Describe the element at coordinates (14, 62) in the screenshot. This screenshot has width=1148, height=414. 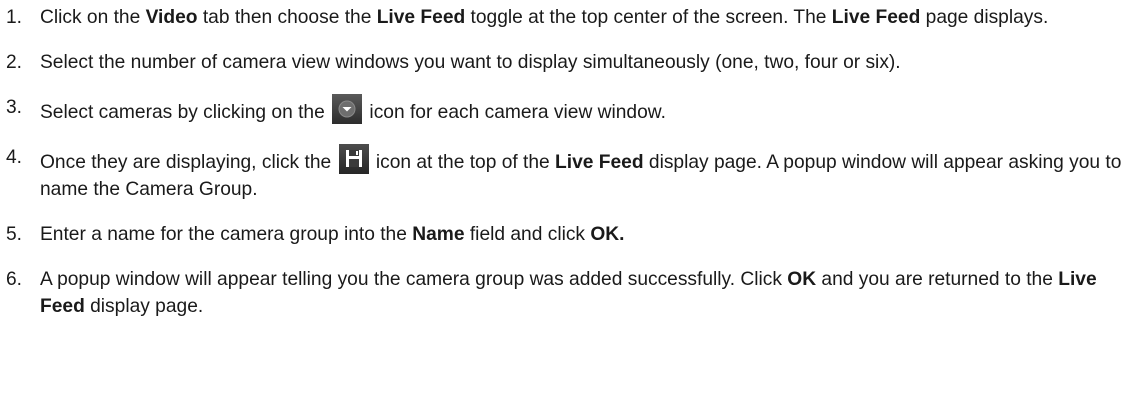
I see `step-number: 2.` at that location.